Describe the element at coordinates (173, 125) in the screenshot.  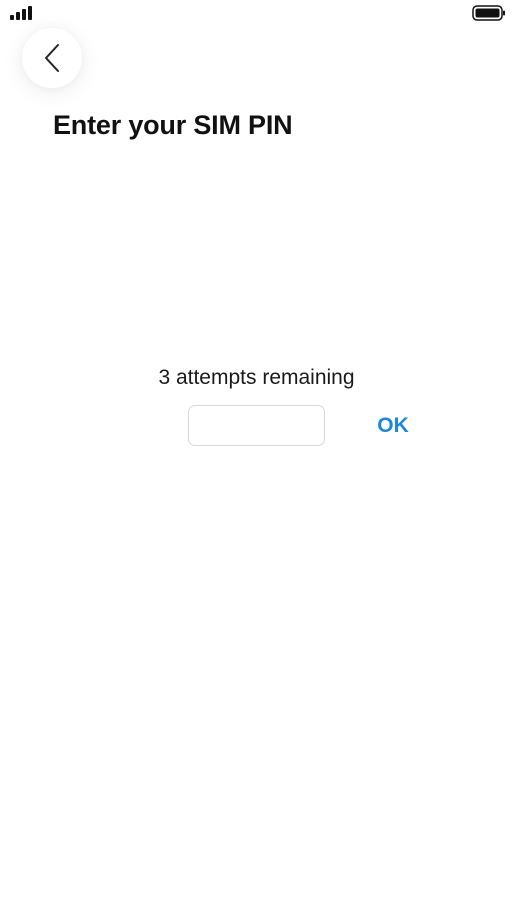
I see `page-title: Enter your SIM PIN` at that location.